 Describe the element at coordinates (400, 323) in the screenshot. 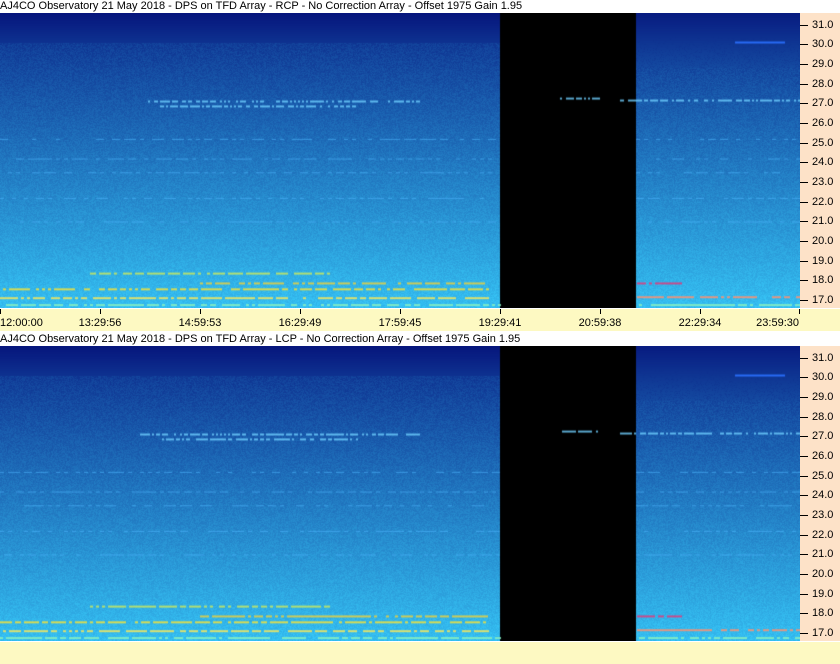

I see `time-tick-label: 17:59:45` at that location.